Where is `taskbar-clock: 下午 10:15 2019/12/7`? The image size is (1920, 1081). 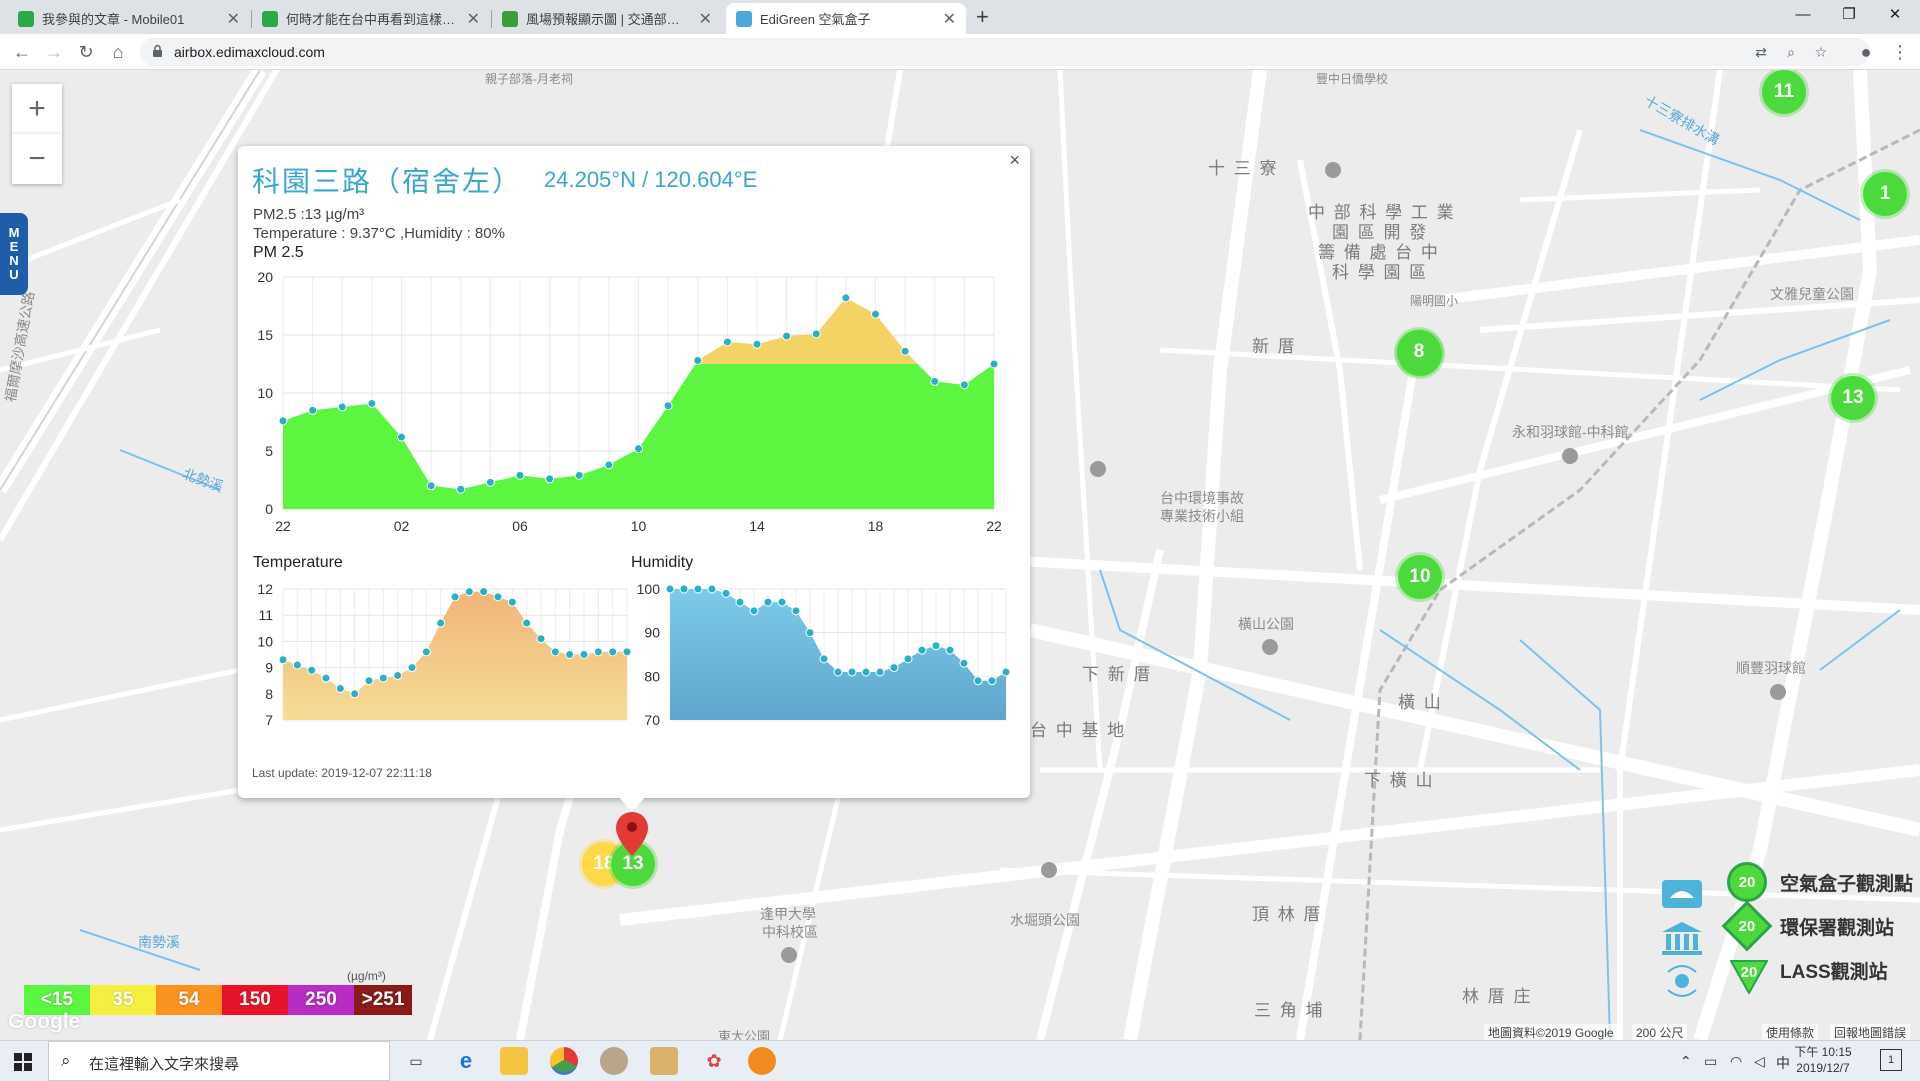
taskbar-clock: 下午 10:15 2019/12/7 is located at coordinates (1823, 1060).